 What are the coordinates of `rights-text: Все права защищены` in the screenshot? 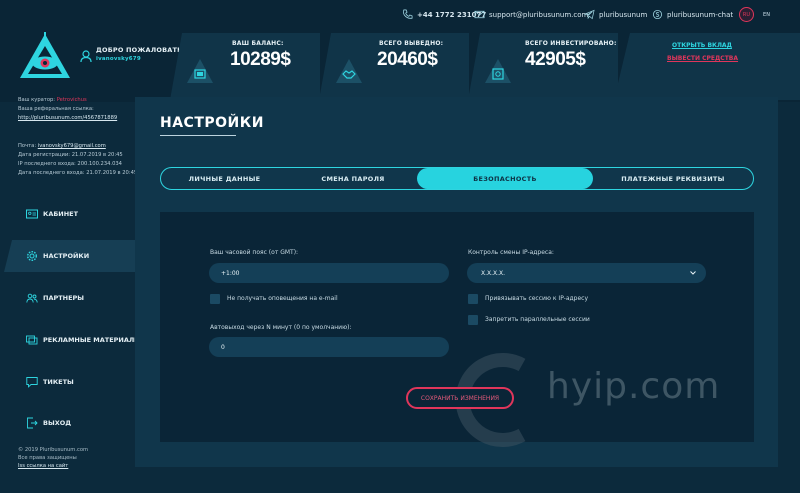 It's located at (47, 458).